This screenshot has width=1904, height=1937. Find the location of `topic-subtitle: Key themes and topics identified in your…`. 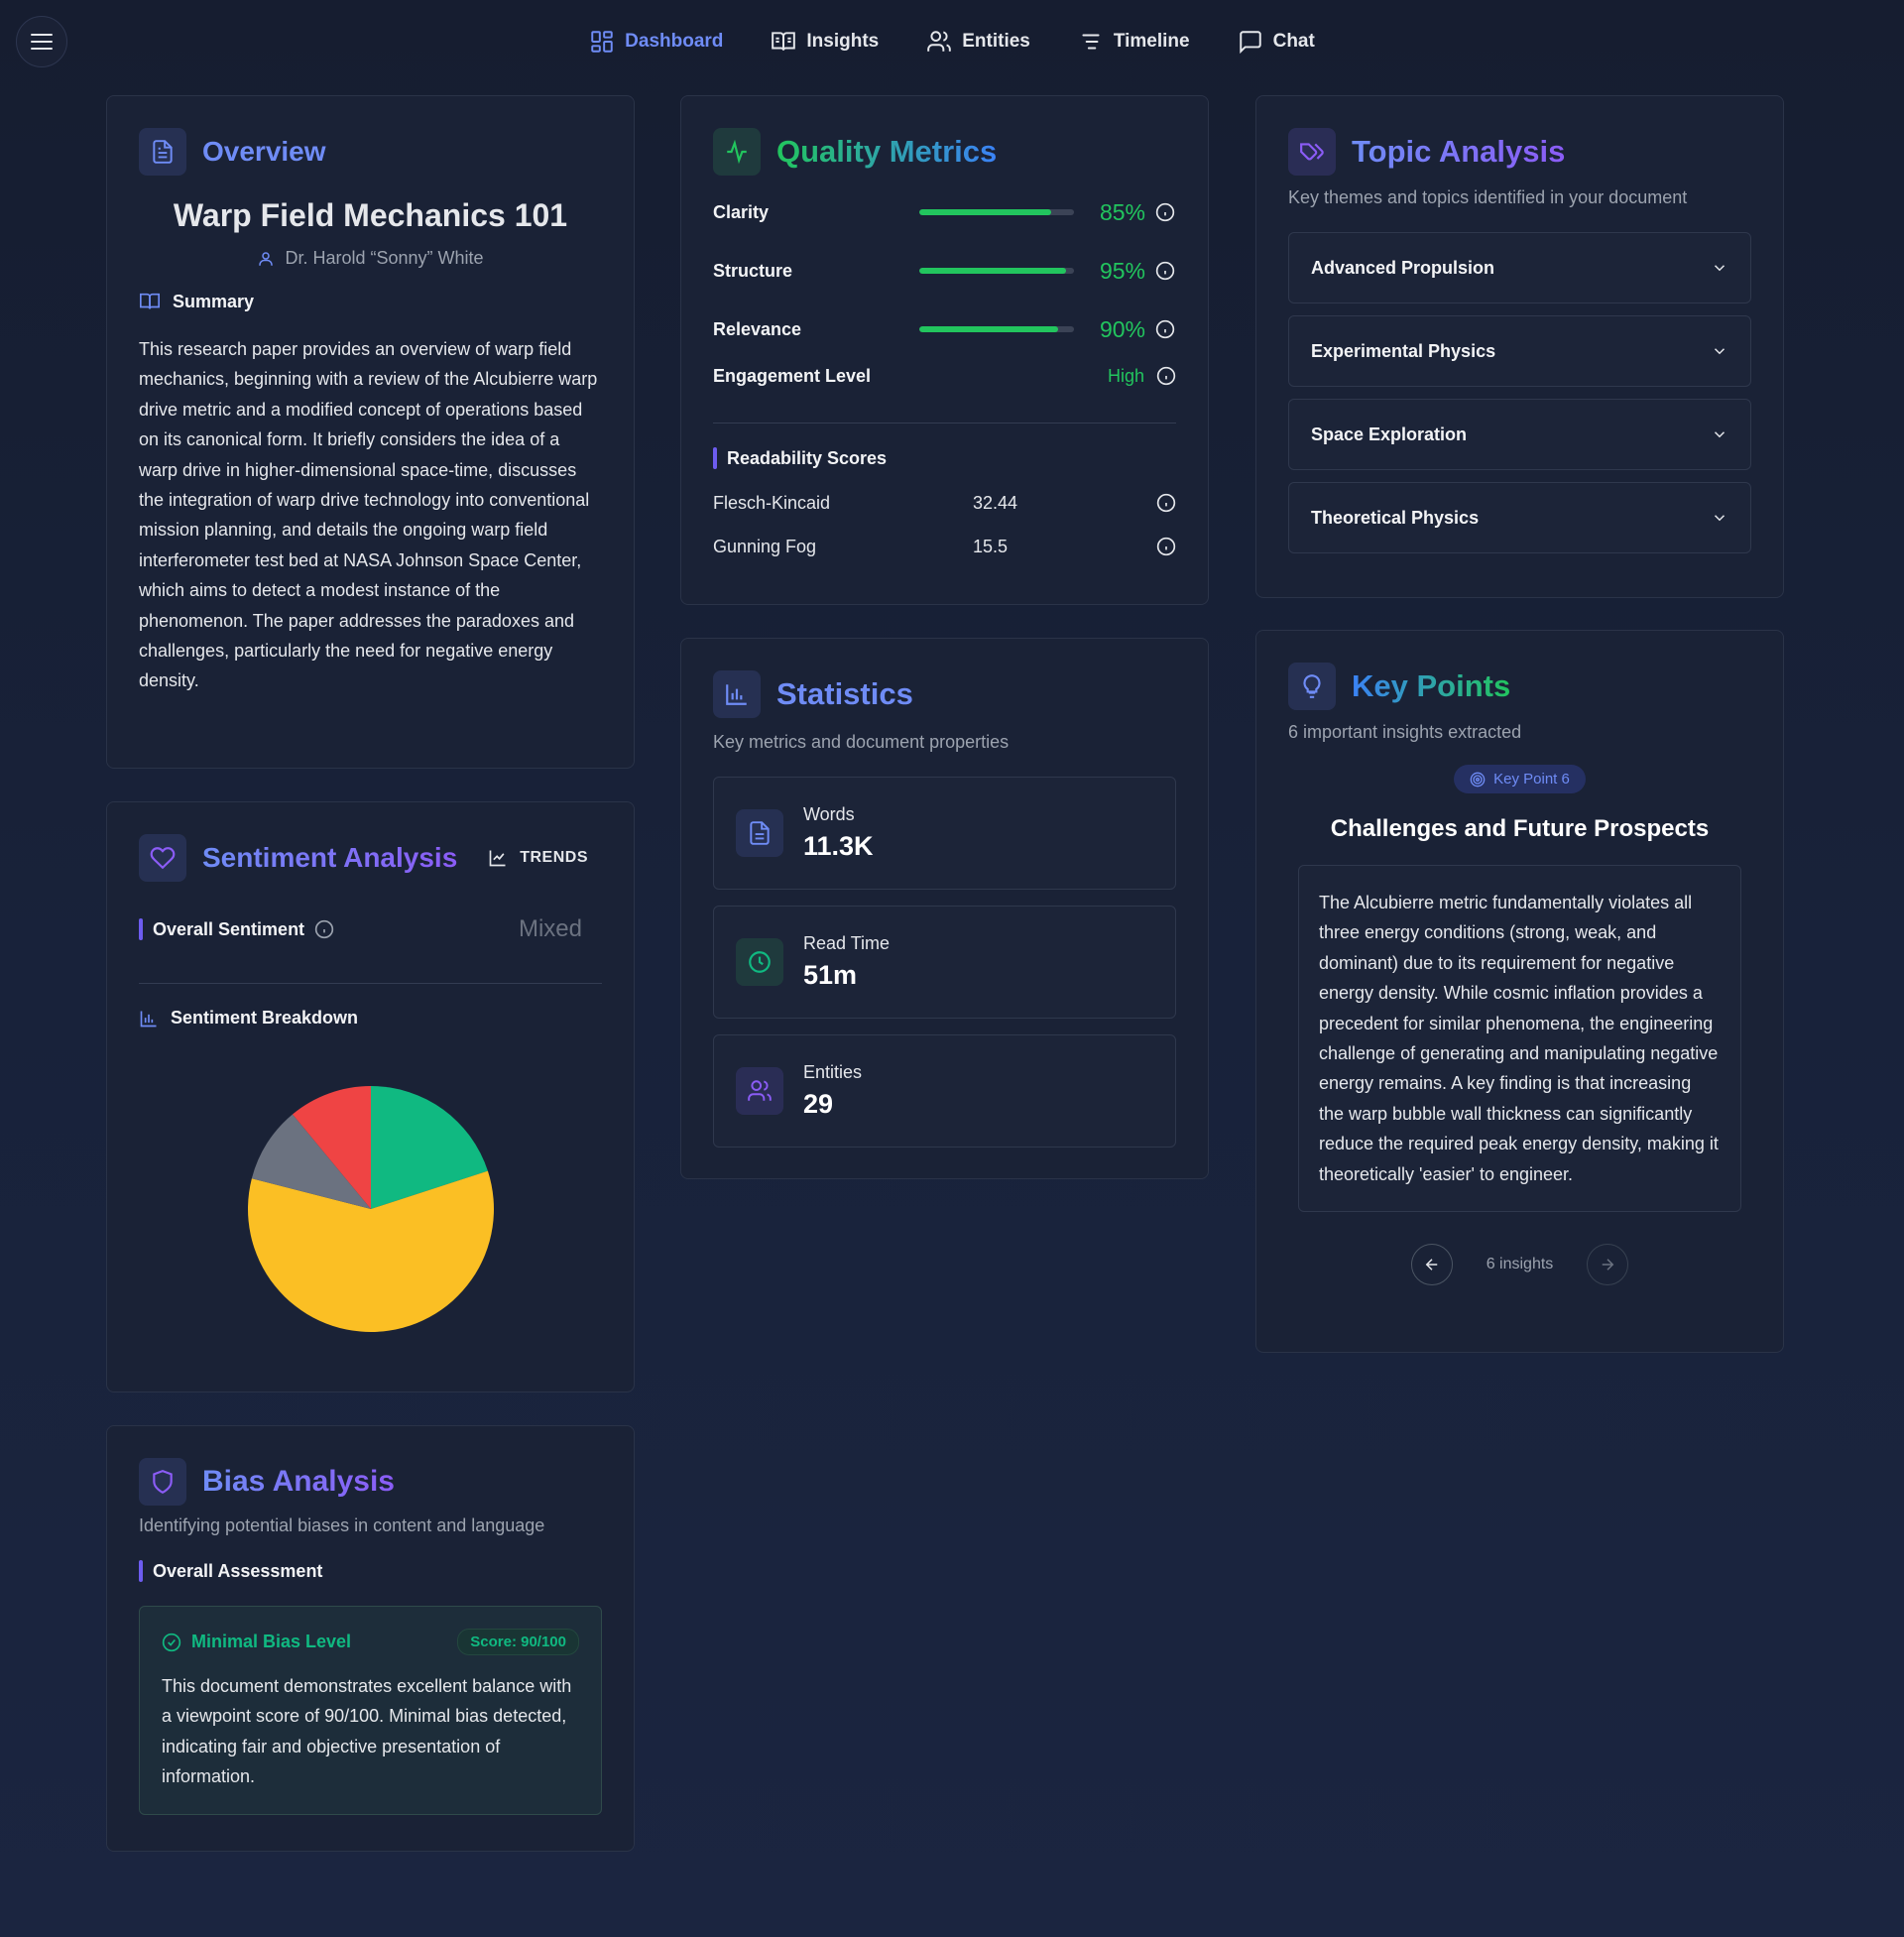

topic-subtitle: Key themes and topics identified in your… is located at coordinates (1488, 197).